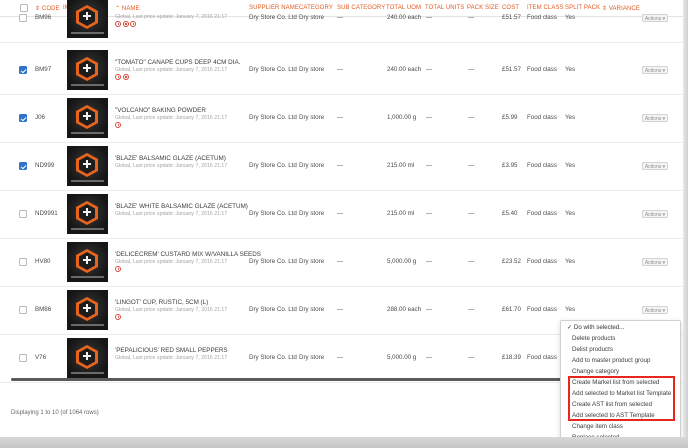 The image size is (688, 448). What do you see at coordinates (177, 62) in the screenshot?
I see `product-name: "TOMATO" CANAPE CUPS DEEP 4CM DIA.` at bounding box center [177, 62].